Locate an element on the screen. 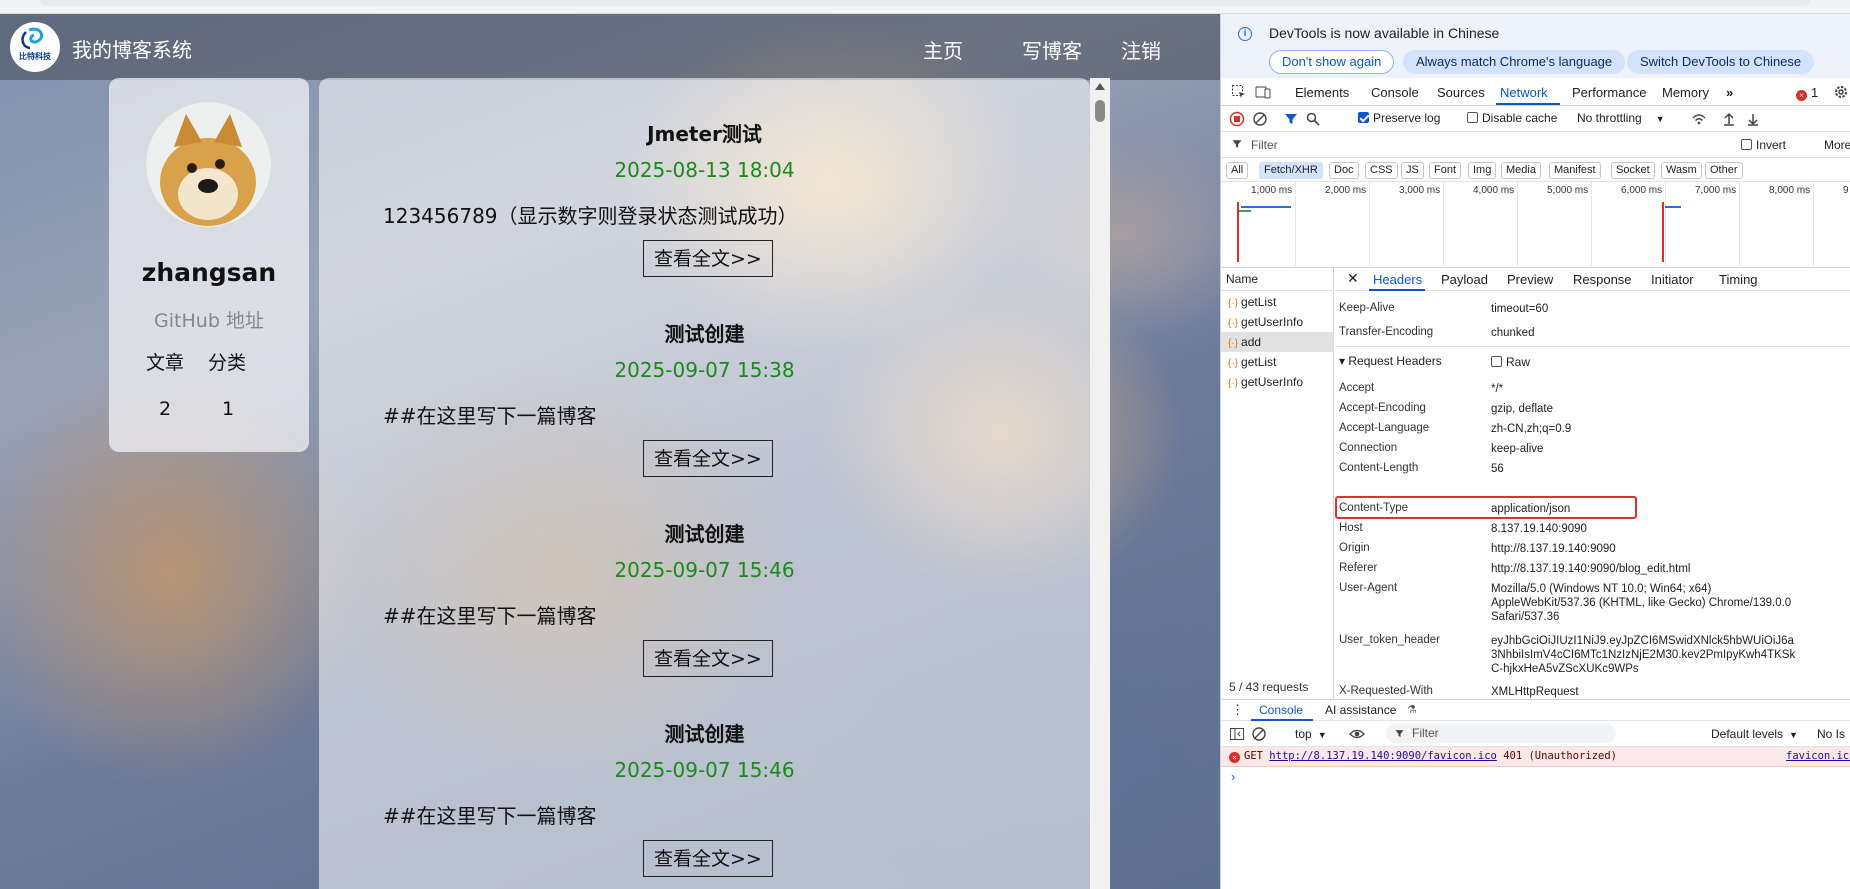 Image resolution: width=1850 pixels, height=889 pixels. tab-memory: Memory is located at coordinates (1685, 92).